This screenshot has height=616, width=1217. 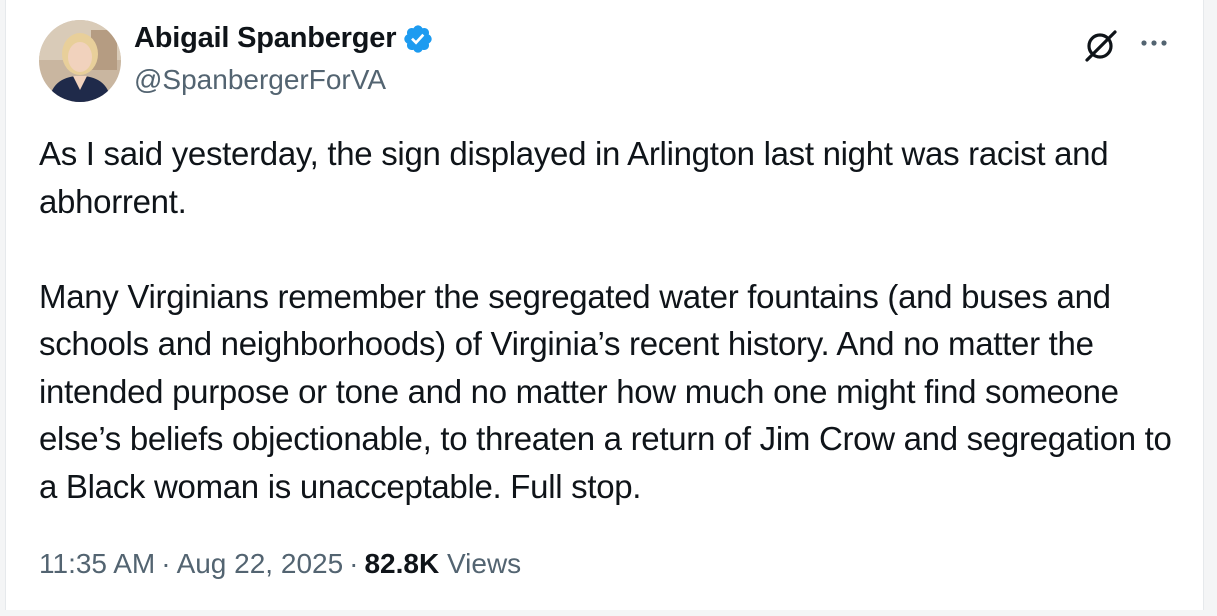 I want to click on more-icon, so click(x=1154, y=43).